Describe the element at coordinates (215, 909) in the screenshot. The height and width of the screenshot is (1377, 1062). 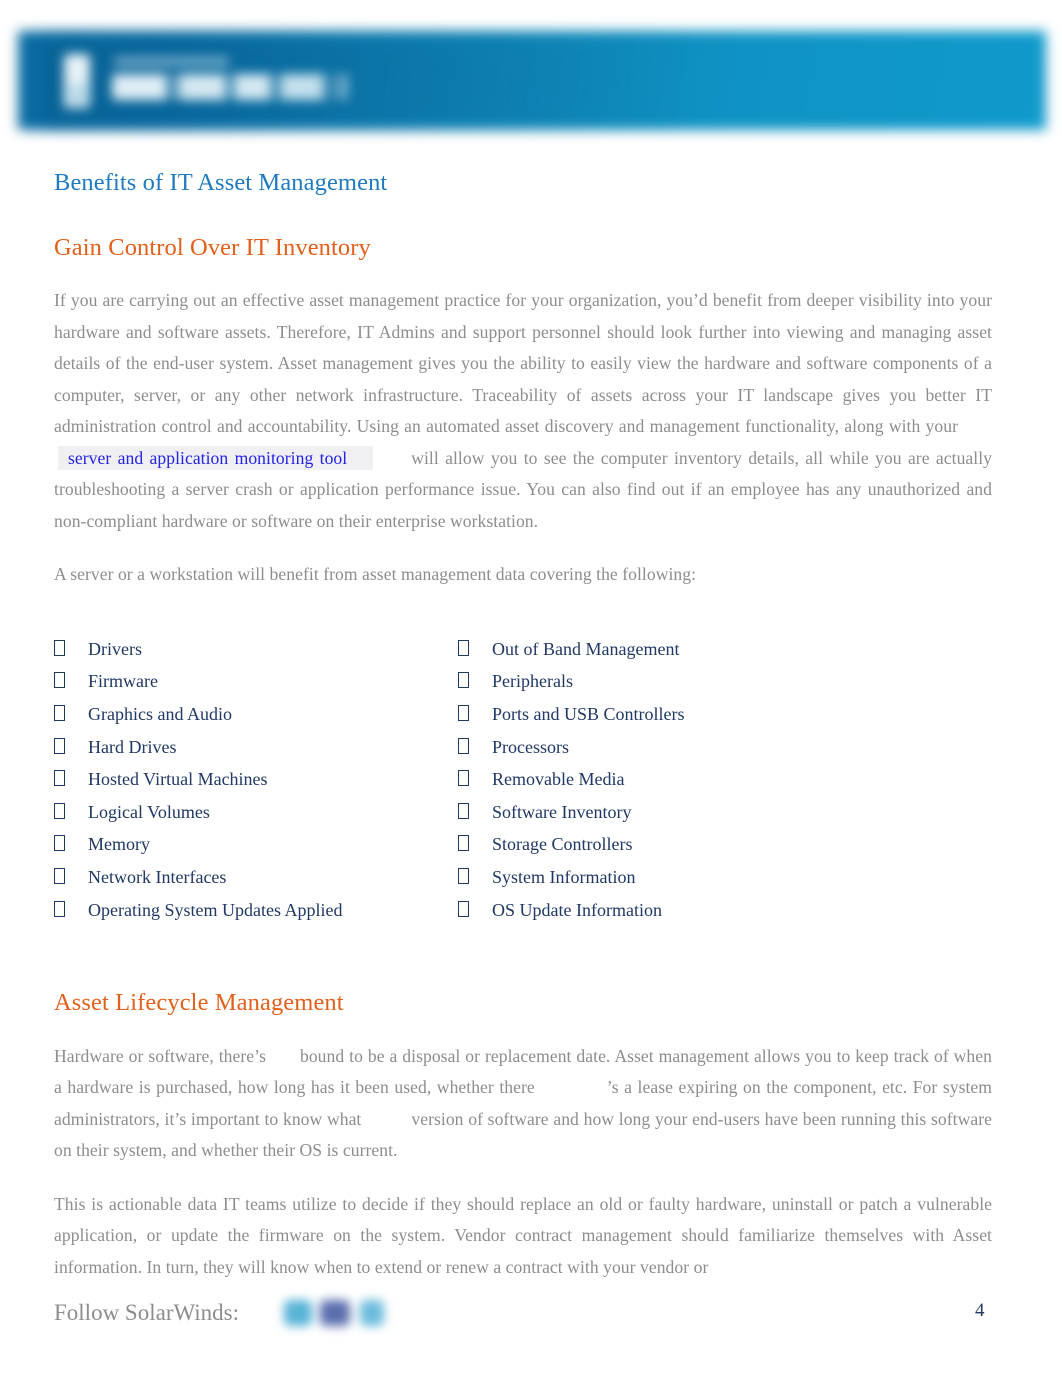
I see `list-item-label: Operating System Updates Applied` at that location.